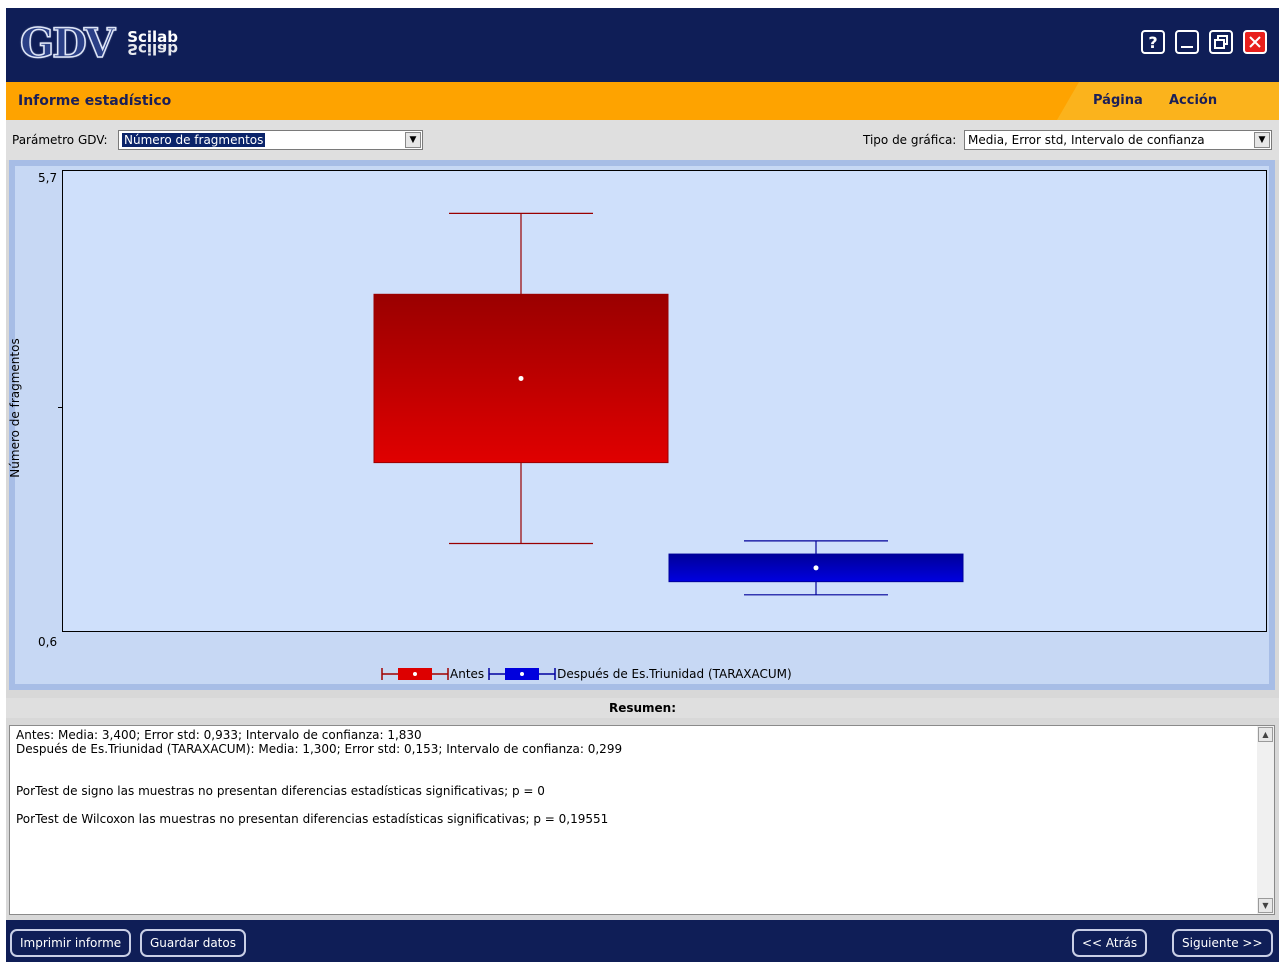 Image resolution: width=1284 pixels, height=962 pixels. What do you see at coordinates (1118, 100) in the screenshot?
I see `menu-pagina: Página` at bounding box center [1118, 100].